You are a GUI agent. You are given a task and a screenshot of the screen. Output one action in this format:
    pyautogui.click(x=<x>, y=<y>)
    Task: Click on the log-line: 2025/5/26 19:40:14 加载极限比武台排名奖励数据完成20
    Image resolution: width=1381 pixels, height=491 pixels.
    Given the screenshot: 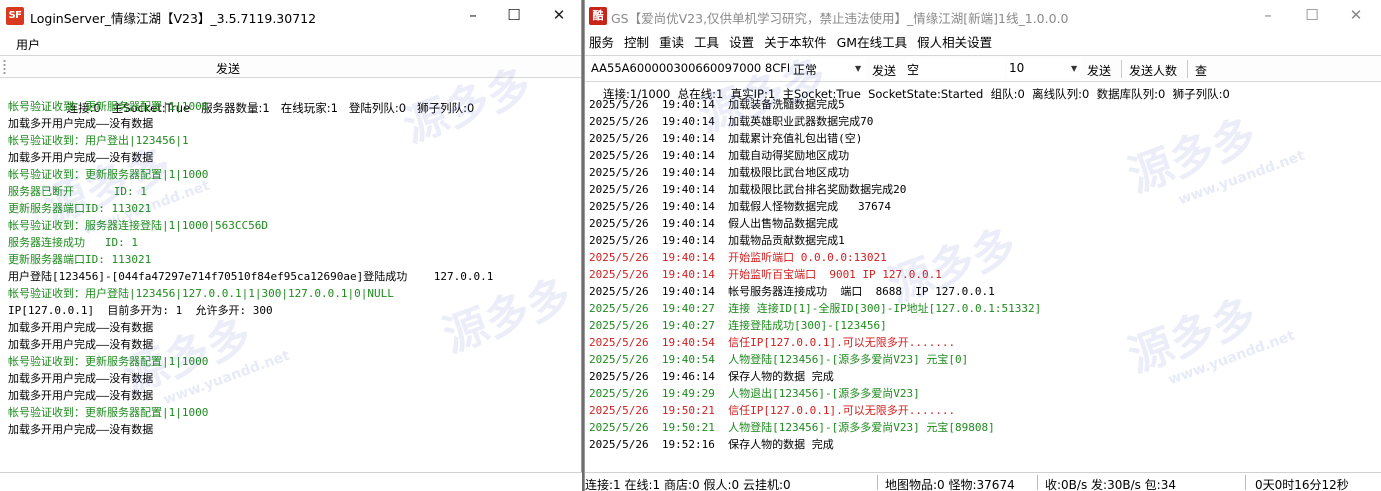 What is the action you would take?
    pyautogui.click(x=748, y=189)
    